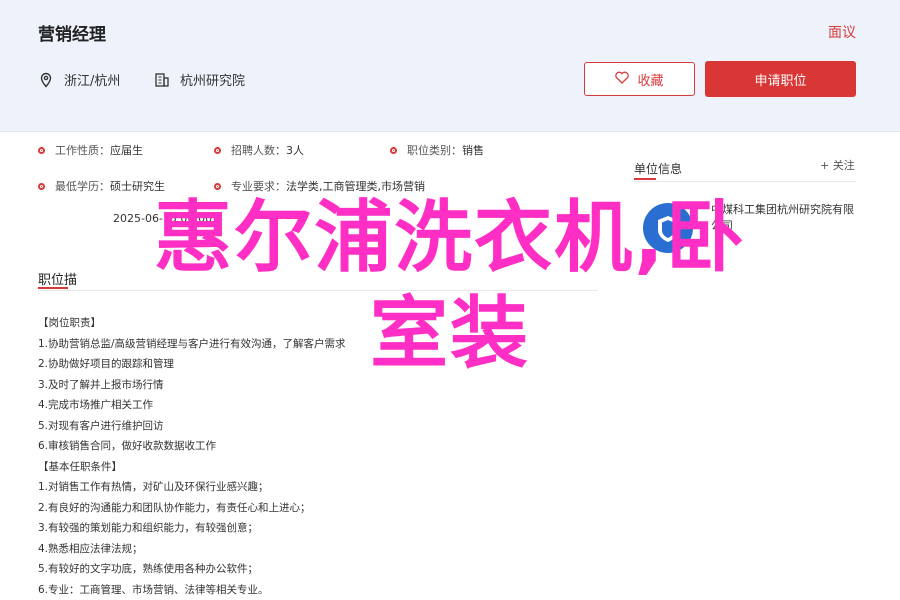  I want to click on info-nature: 工作性质：应届生, so click(90, 150).